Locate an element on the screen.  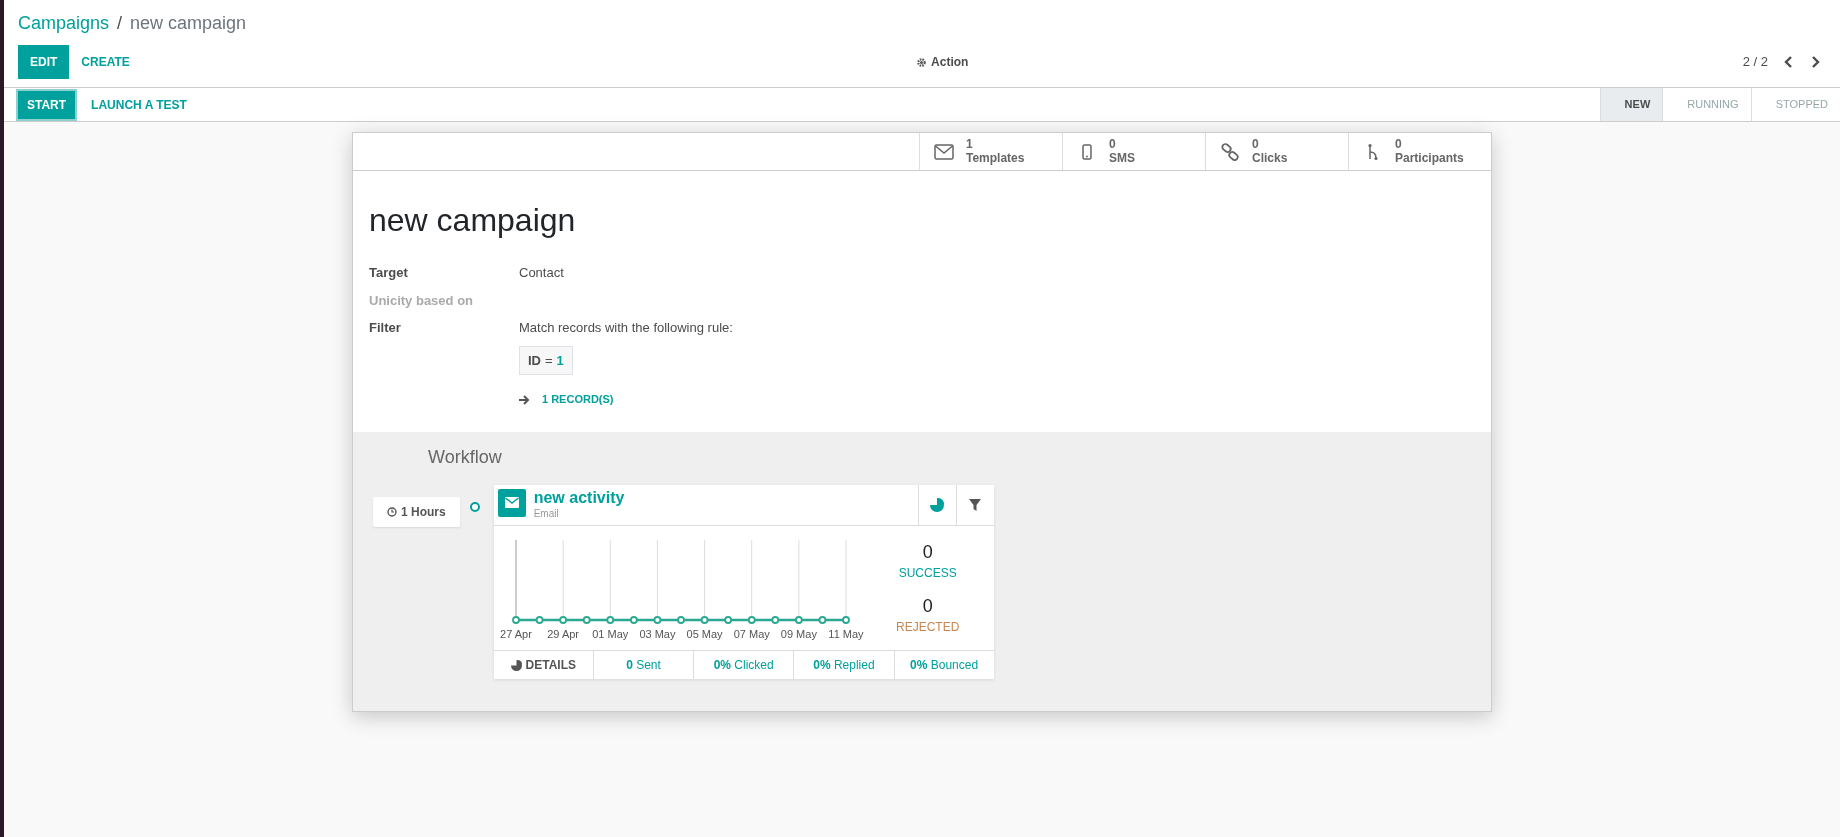
activity-type: Email is located at coordinates (546, 514).